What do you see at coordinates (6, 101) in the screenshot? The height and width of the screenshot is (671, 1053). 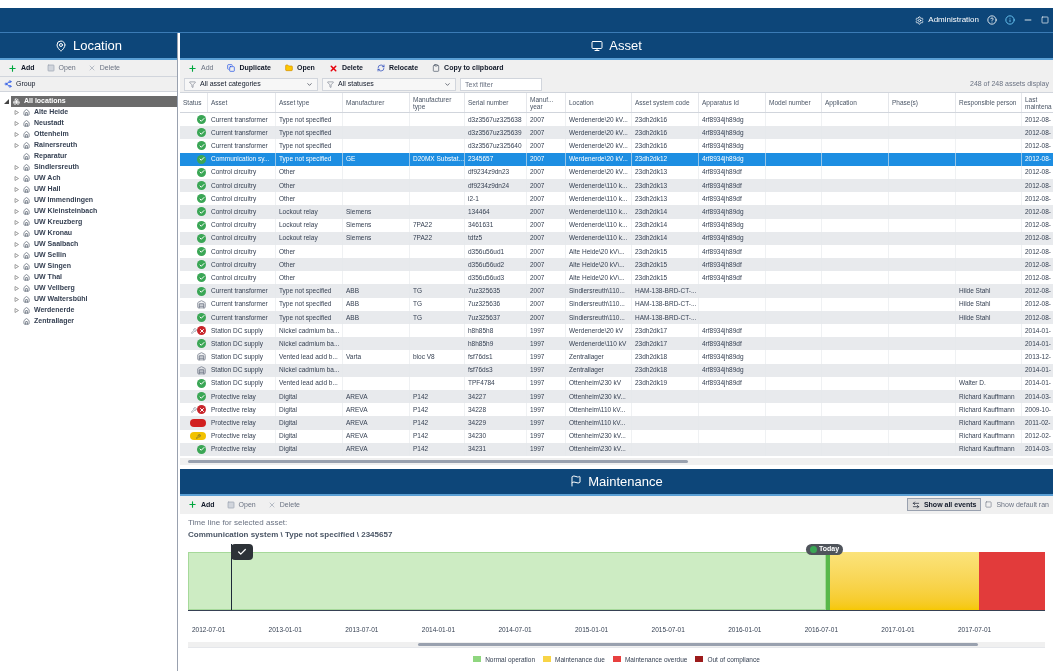 I see `collapse-arrow-icon` at bounding box center [6, 101].